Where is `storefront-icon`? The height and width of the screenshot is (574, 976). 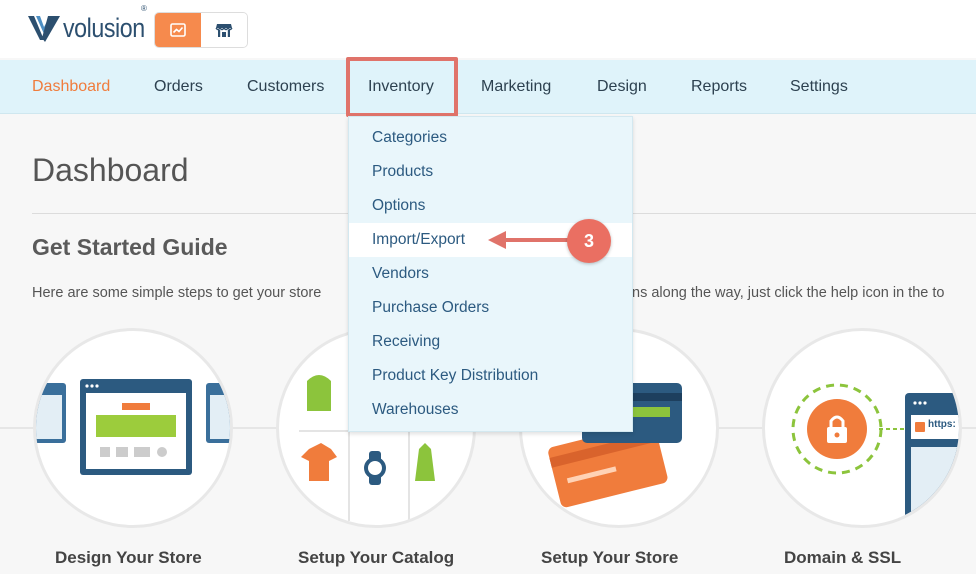
storefront-icon is located at coordinates (224, 30).